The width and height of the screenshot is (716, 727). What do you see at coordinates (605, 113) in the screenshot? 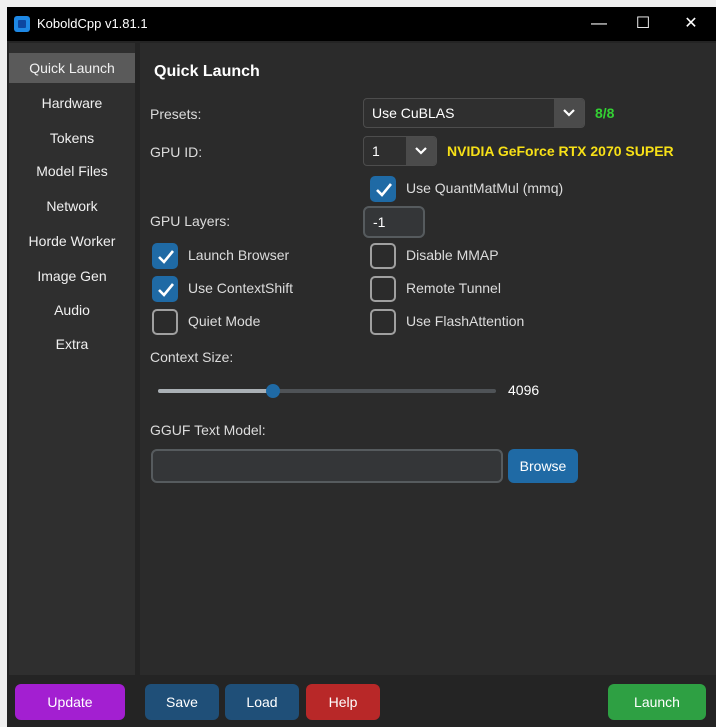
I see `presets-count: 8/8` at bounding box center [605, 113].